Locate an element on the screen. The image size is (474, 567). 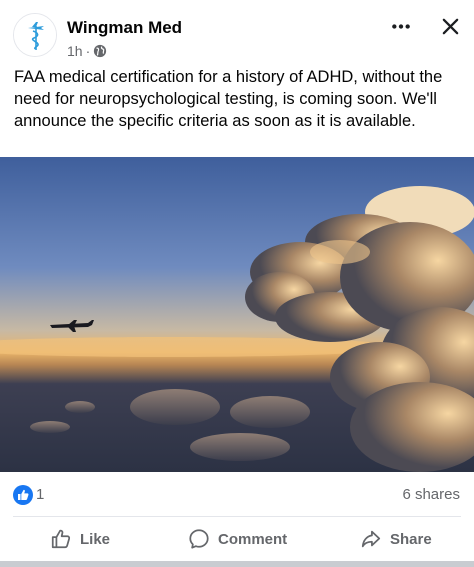
more-horizontal-icon is located at coordinates (401, 26).